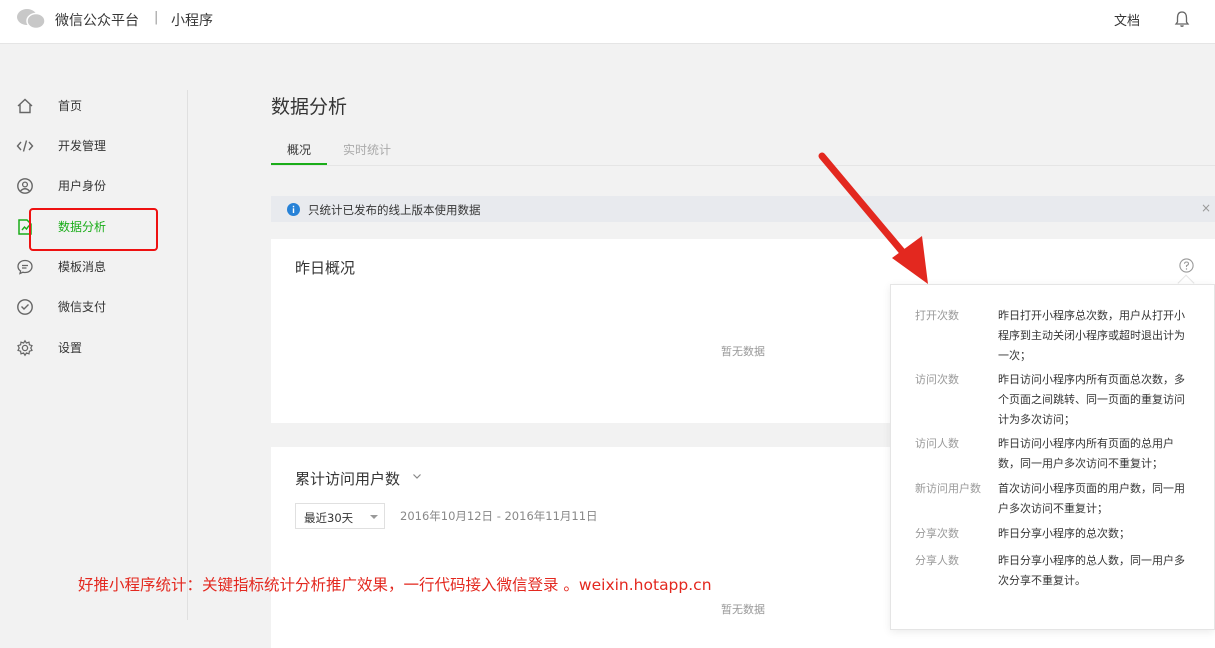  I want to click on definition-term: 访问人数, so click(937, 443).